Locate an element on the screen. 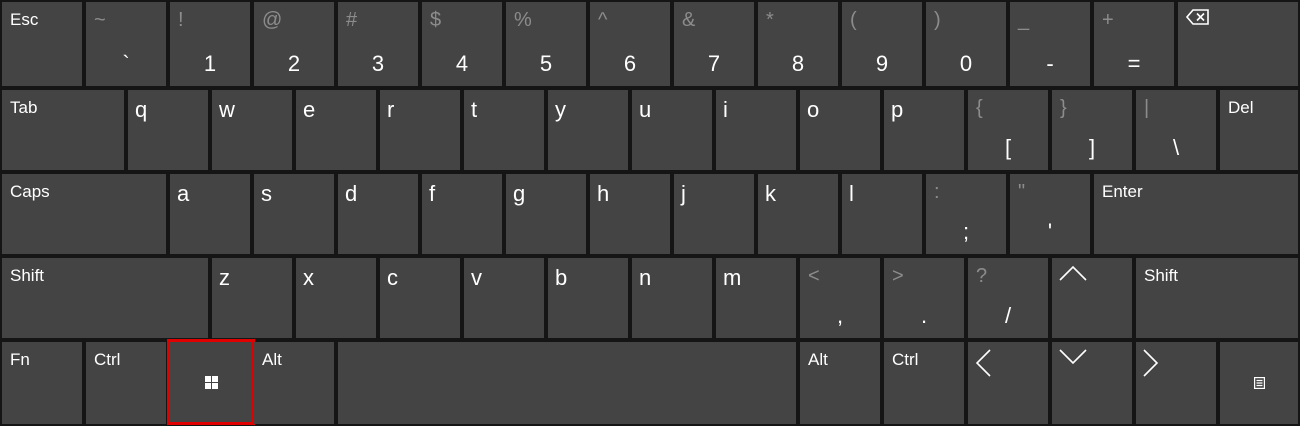 The width and height of the screenshot is (1300, 426). key-windows is located at coordinates (211, 382).